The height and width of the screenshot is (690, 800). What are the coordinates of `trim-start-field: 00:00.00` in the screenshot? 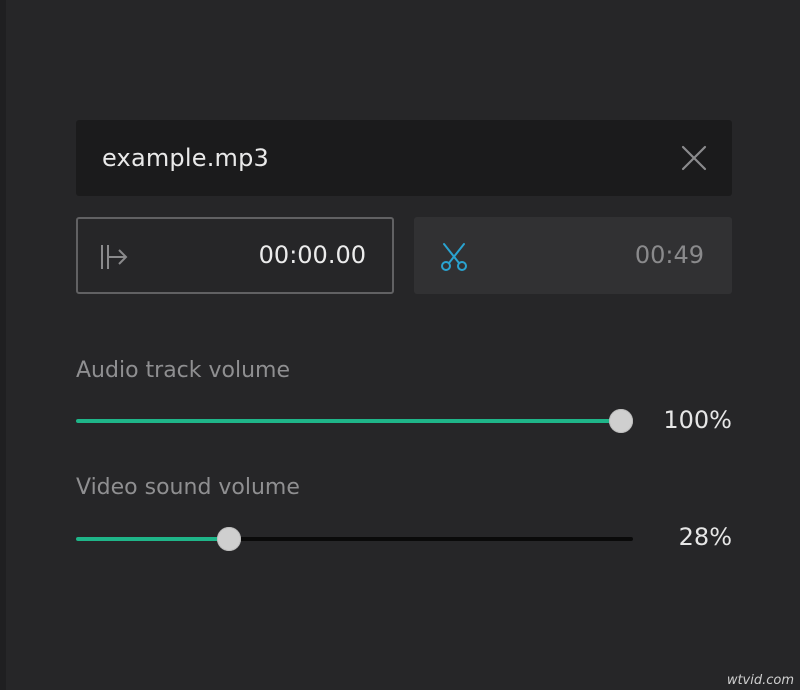 It's located at (235, 255).